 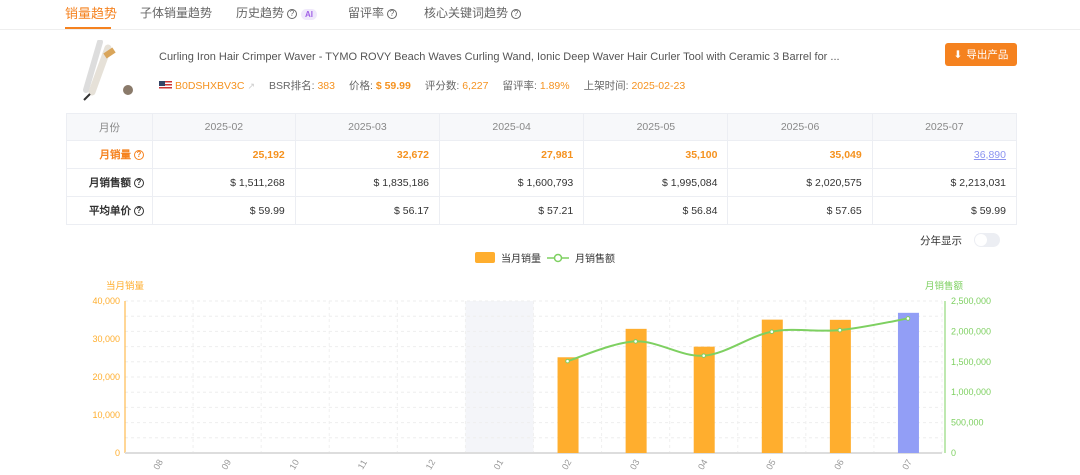 What do you see at coordinates (499, 465) in the screenshot?
I see `x-tick-label: 01` at bounding box center [499, 465].